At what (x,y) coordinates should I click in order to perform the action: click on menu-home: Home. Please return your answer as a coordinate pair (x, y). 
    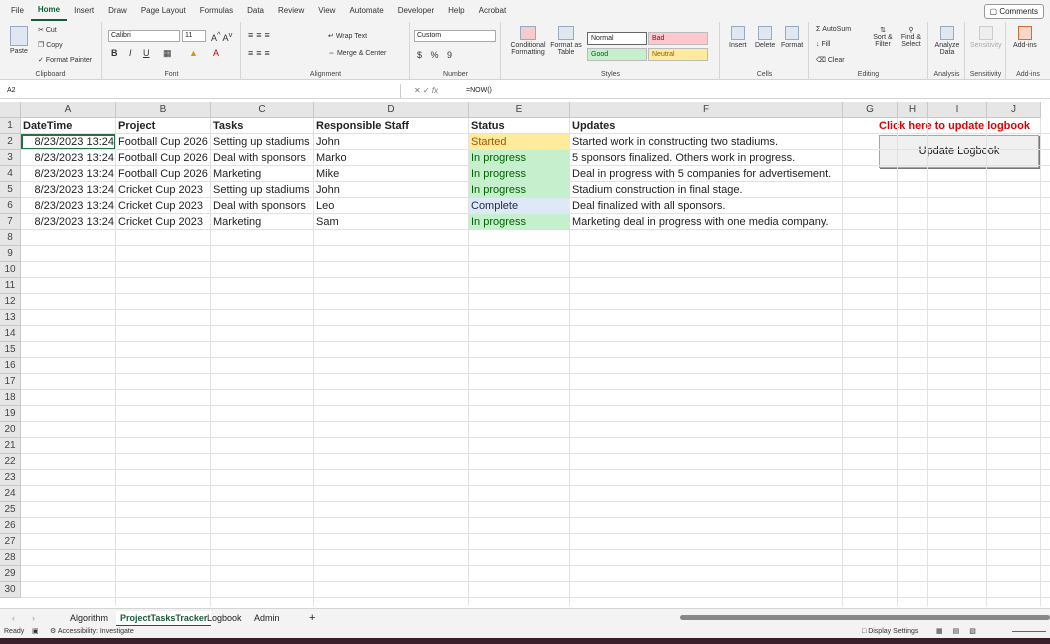
    Looking at the image, I should click on (49, 11).